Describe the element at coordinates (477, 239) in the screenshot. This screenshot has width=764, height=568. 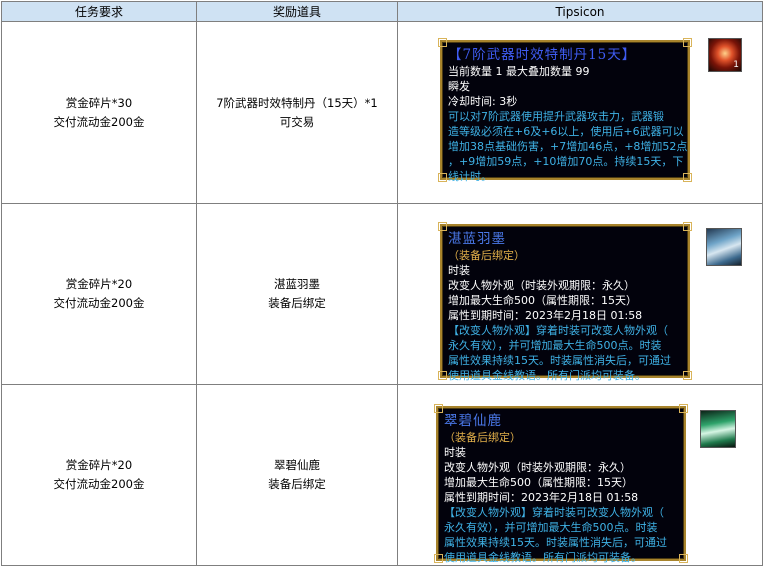
I see `tooltip-title: 湛蓝羽墨` at that location.